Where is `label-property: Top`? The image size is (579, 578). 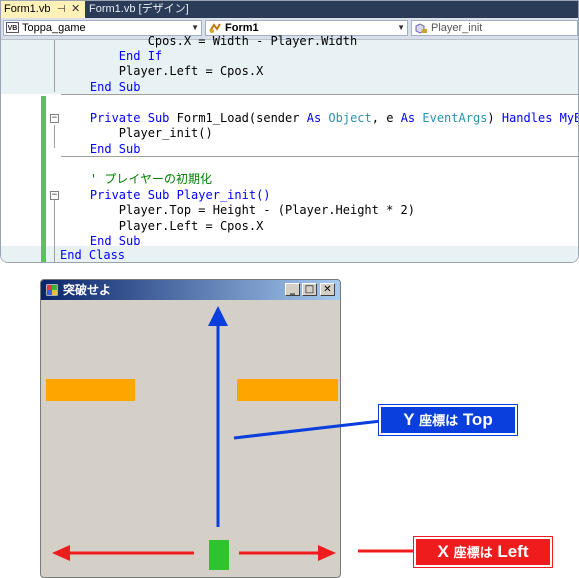 label-property: Top is located at coordinates (477, 419).